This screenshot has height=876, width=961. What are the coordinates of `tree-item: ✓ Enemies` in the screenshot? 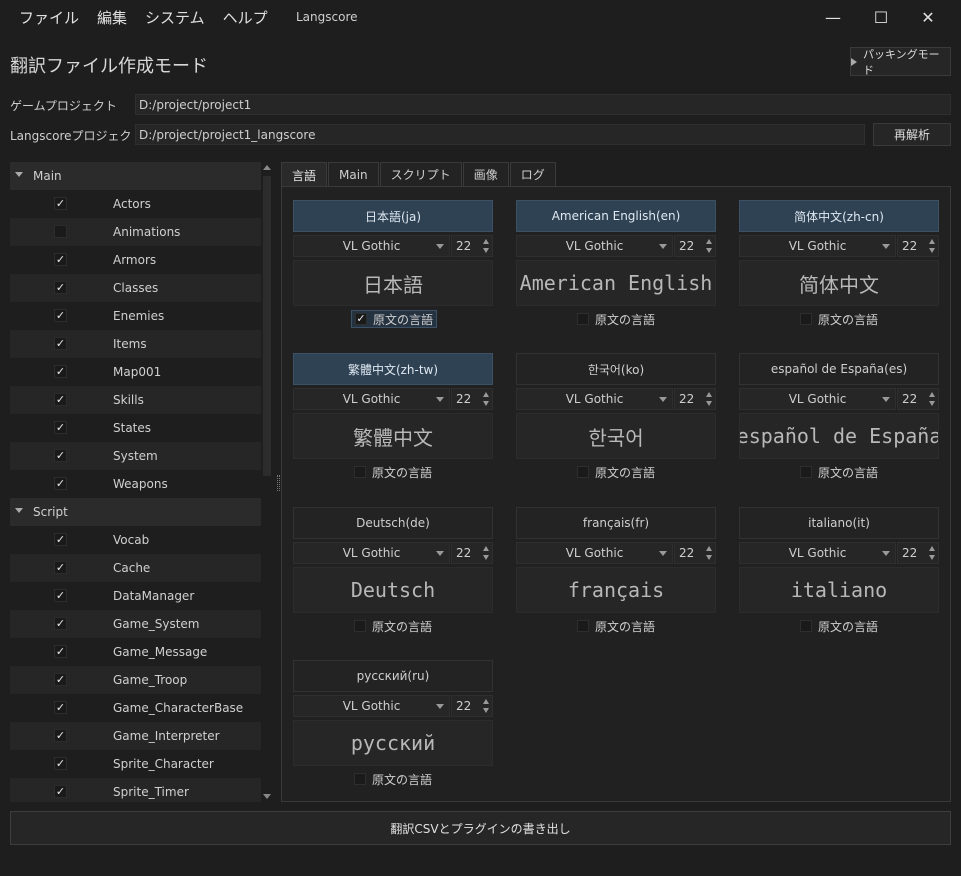 It's located at (135, 316).